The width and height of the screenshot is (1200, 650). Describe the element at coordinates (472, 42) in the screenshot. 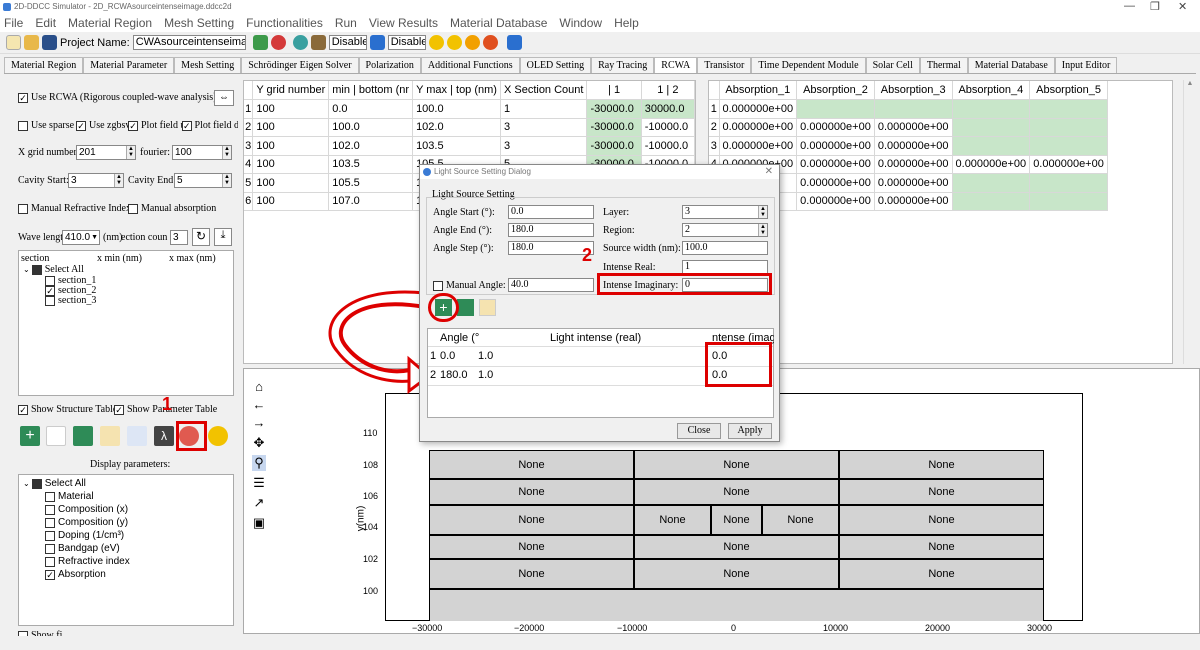

I see `play-all-icon` at that location.